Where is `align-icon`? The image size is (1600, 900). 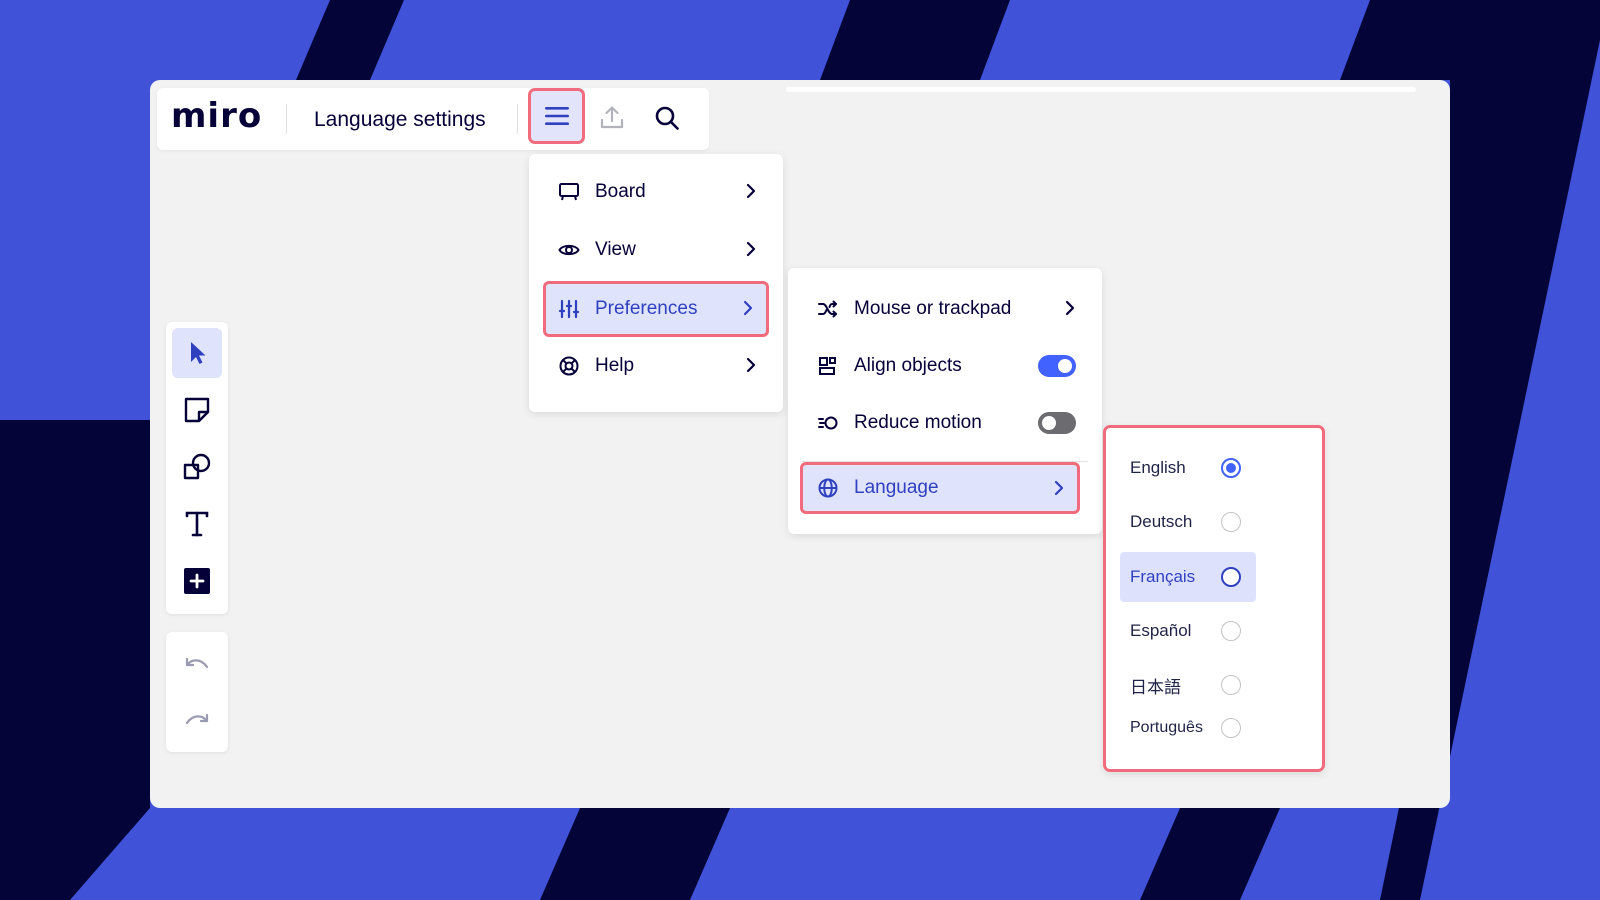 align-icon is located at coordinates (828, 366).